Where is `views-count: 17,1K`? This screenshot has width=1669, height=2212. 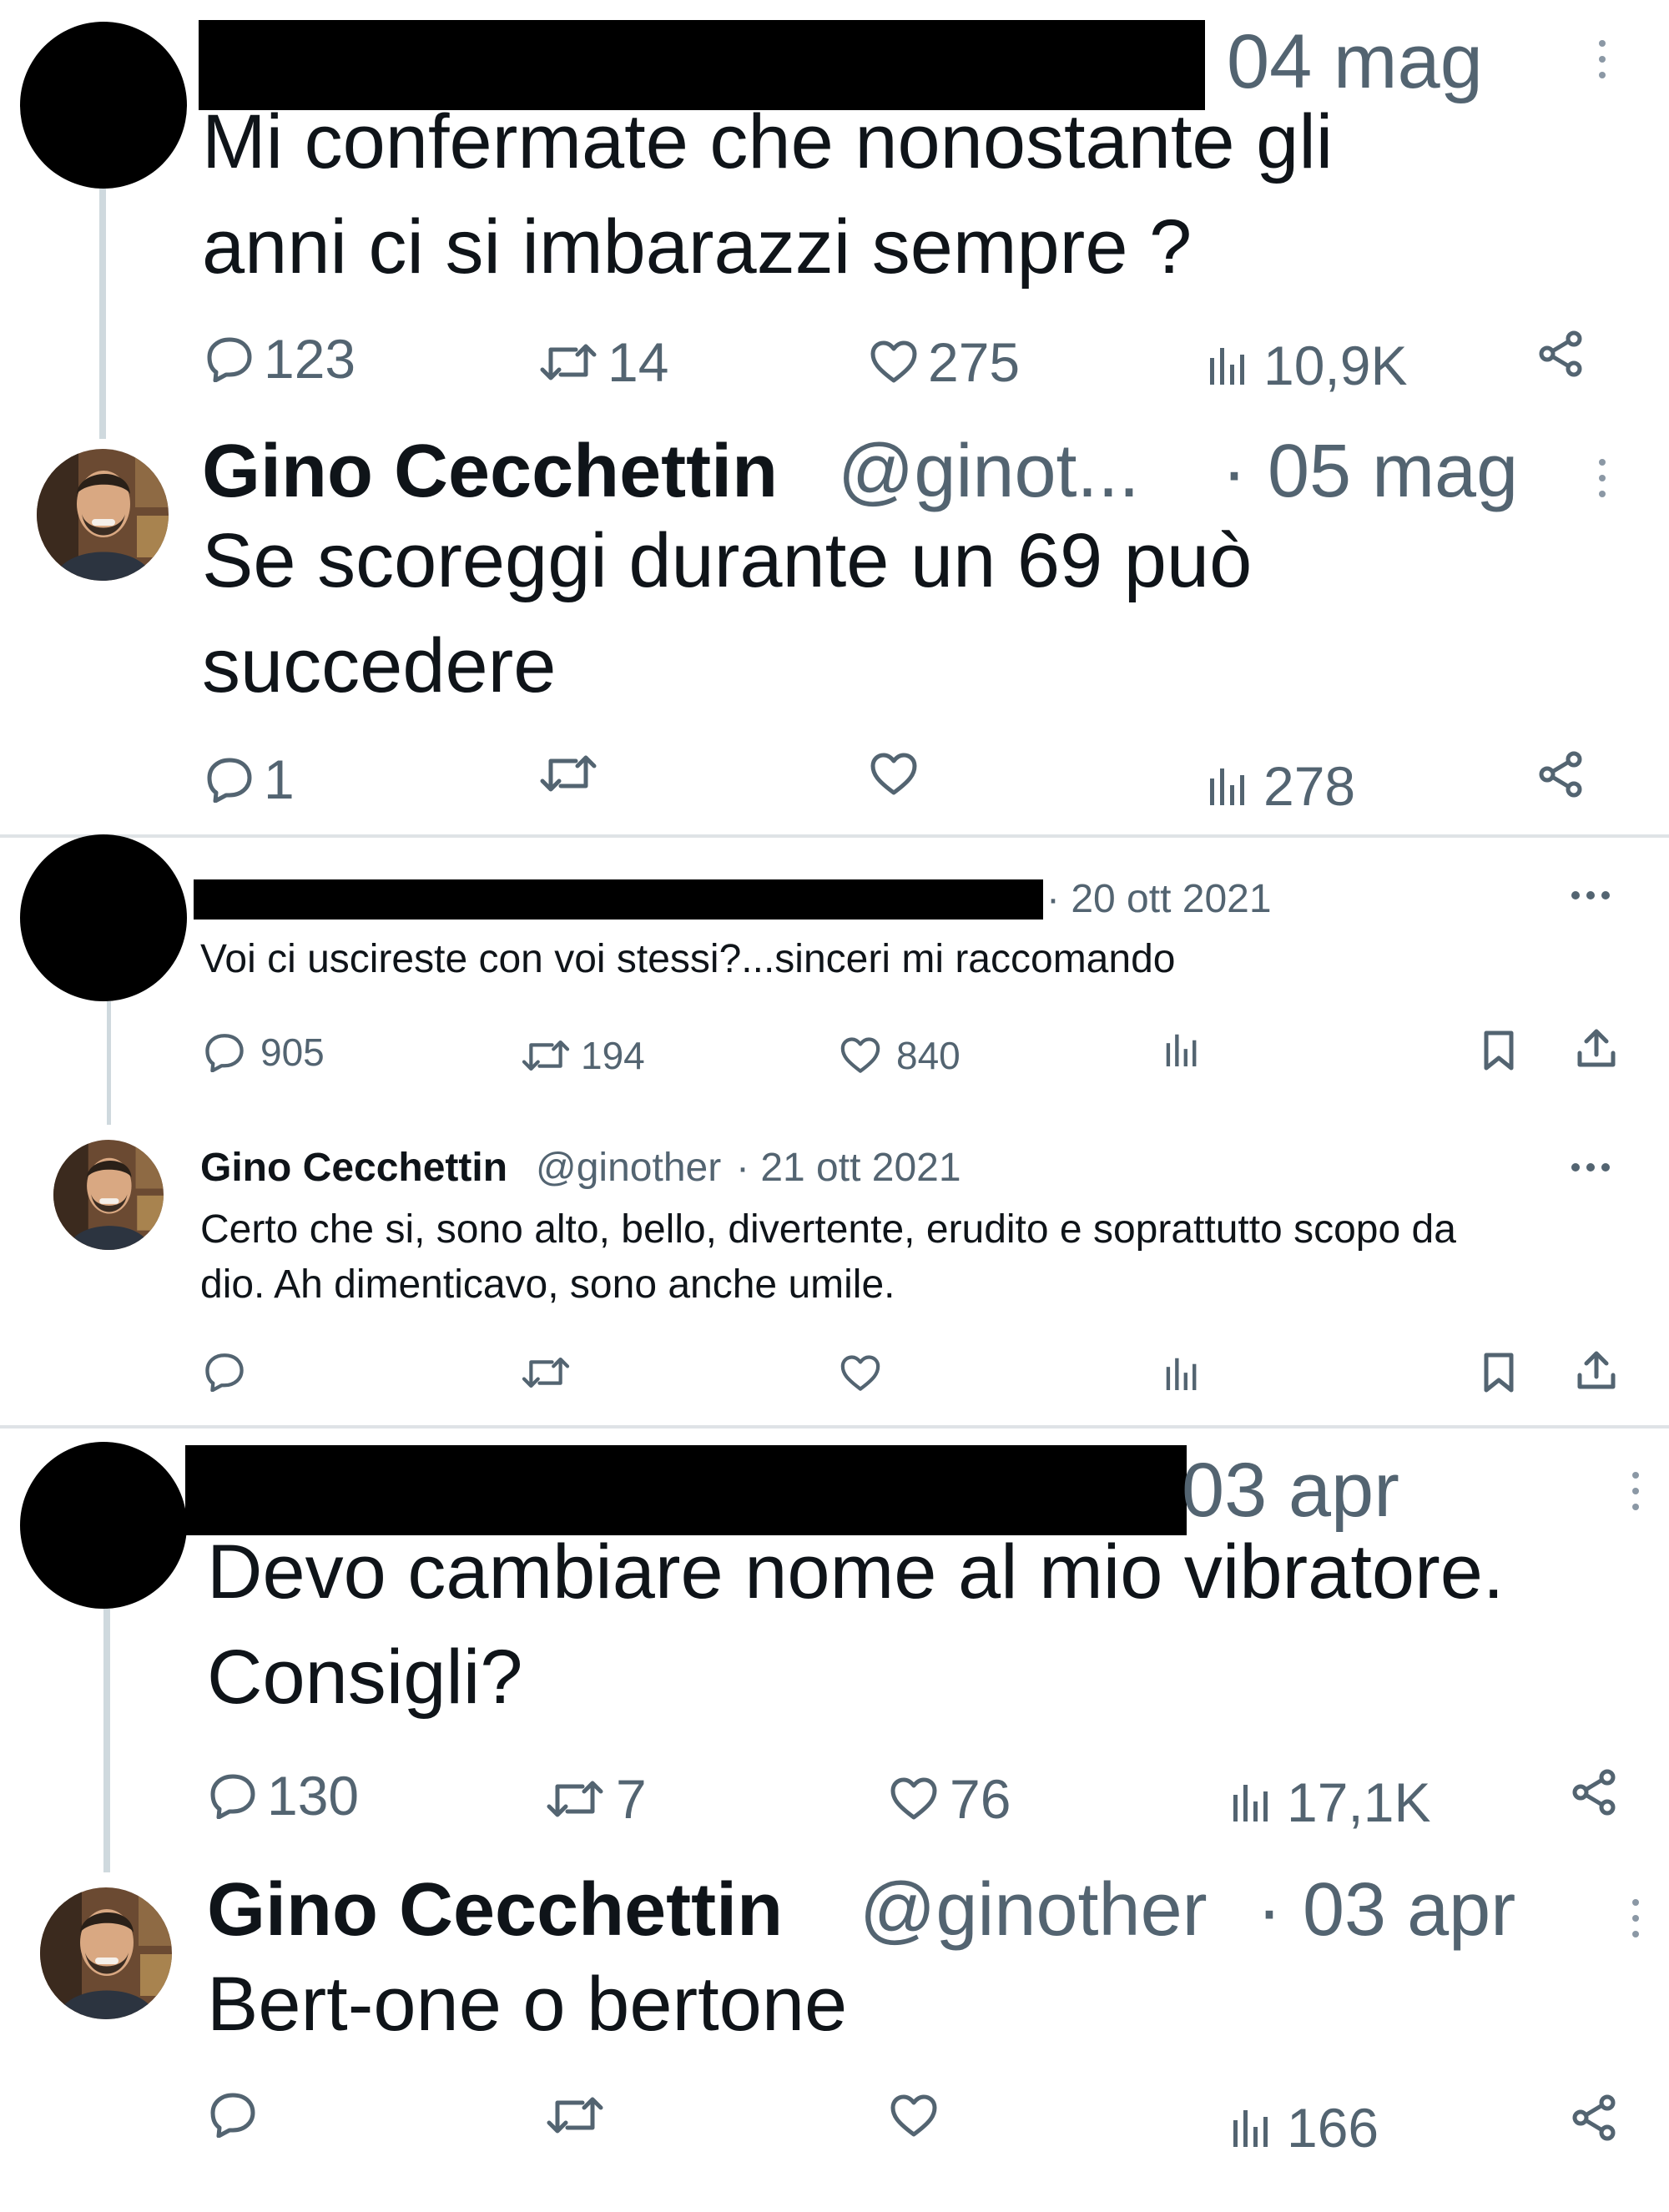 views-count: 17,1K is located at coordinates (1359, 1802).